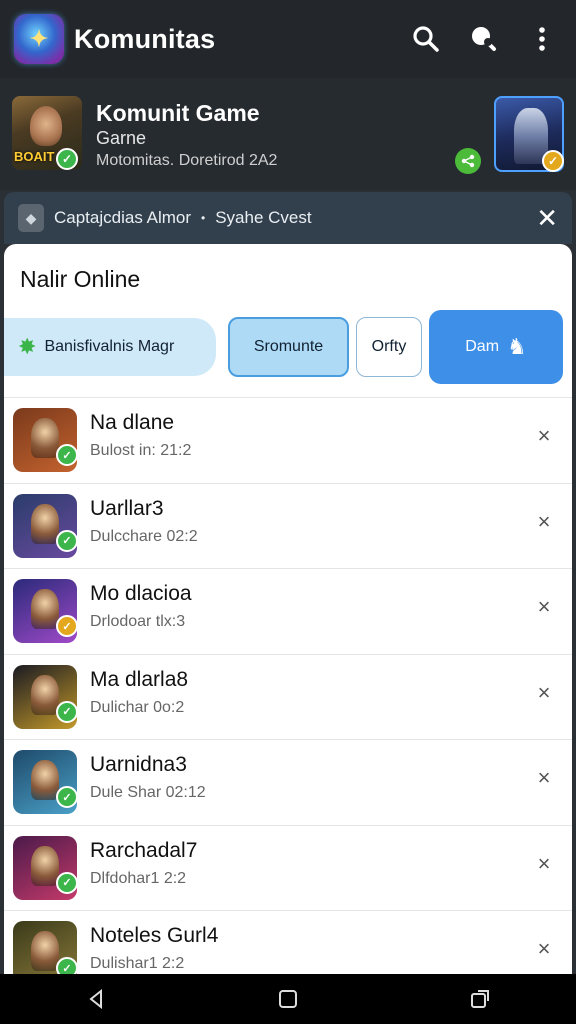 The width and height of the screenshot is (576, 1024). Describe the element at coordinates (123, 217) in the screenshot. I see `notice-text-left: Captajcdias Almor` at that location.